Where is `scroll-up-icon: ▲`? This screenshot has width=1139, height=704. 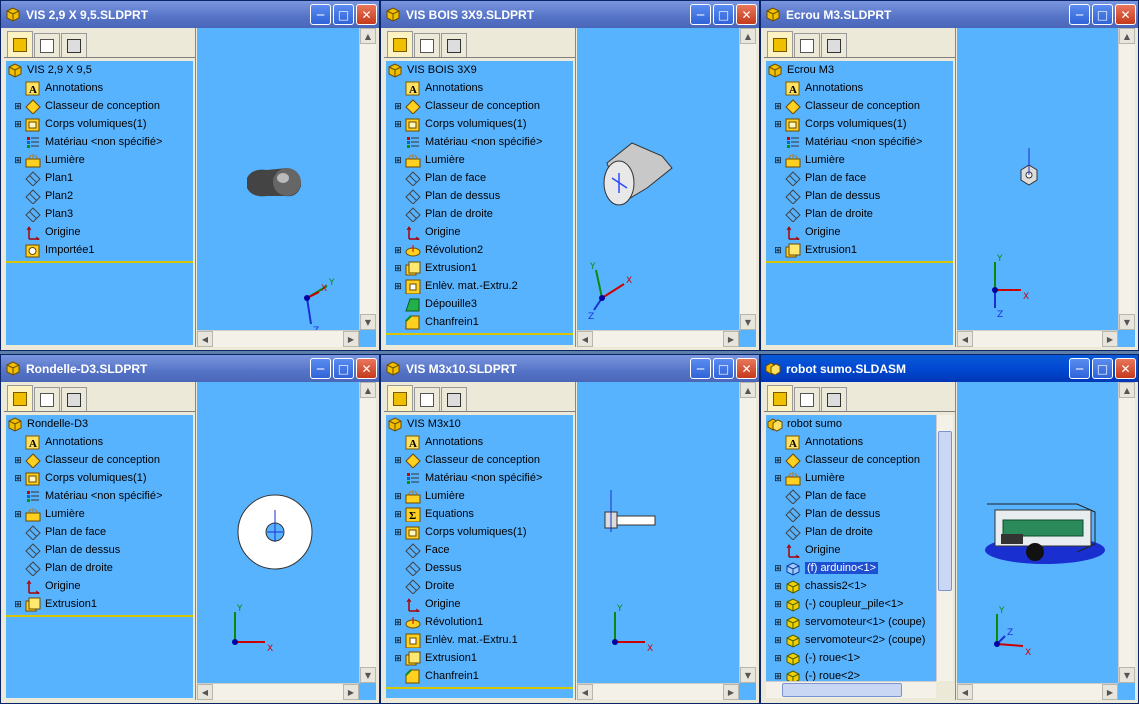 scroll-up-icon: ▲ is located at coordinates (1127, 390).